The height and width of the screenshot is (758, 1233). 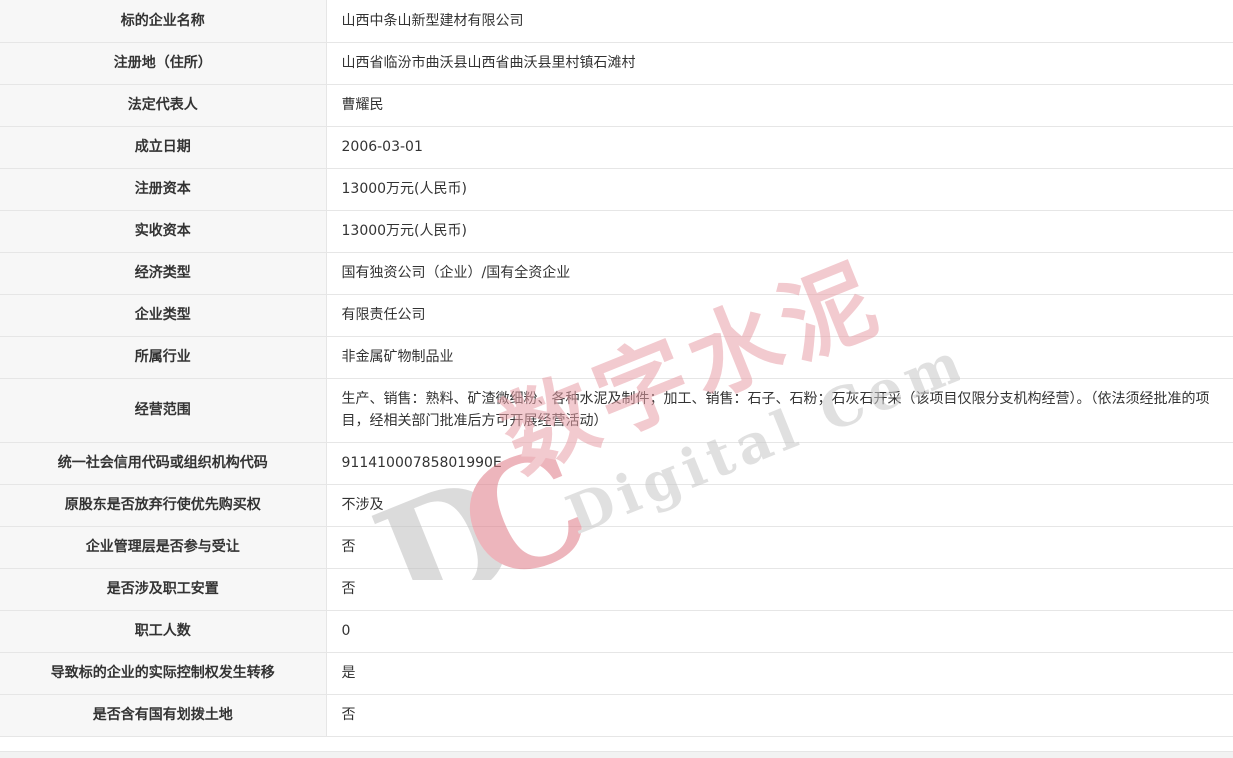 I want to click on row-value: 国有独资公司（企业）/国有全资企业, so click(x=779, y=273).